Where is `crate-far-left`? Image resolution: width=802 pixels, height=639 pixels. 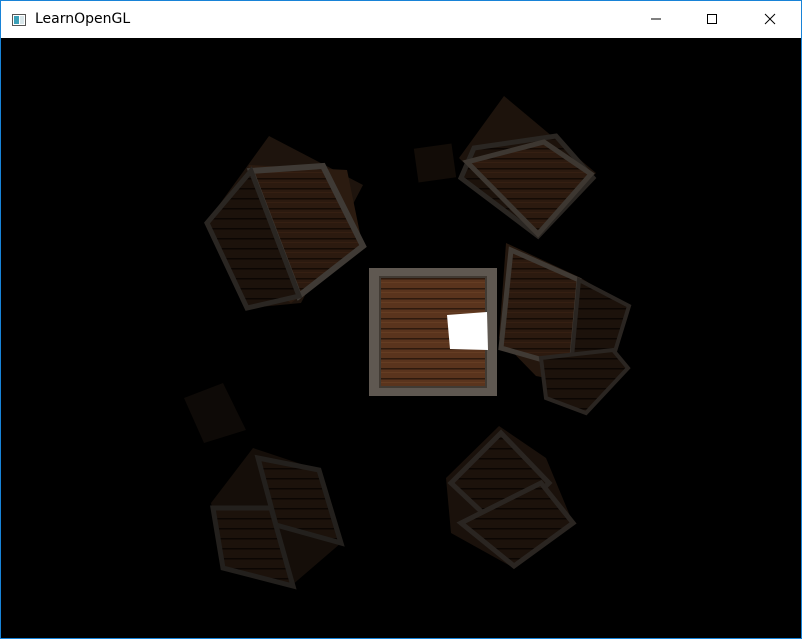 crate-far-left is located at coordinates (215, 413).